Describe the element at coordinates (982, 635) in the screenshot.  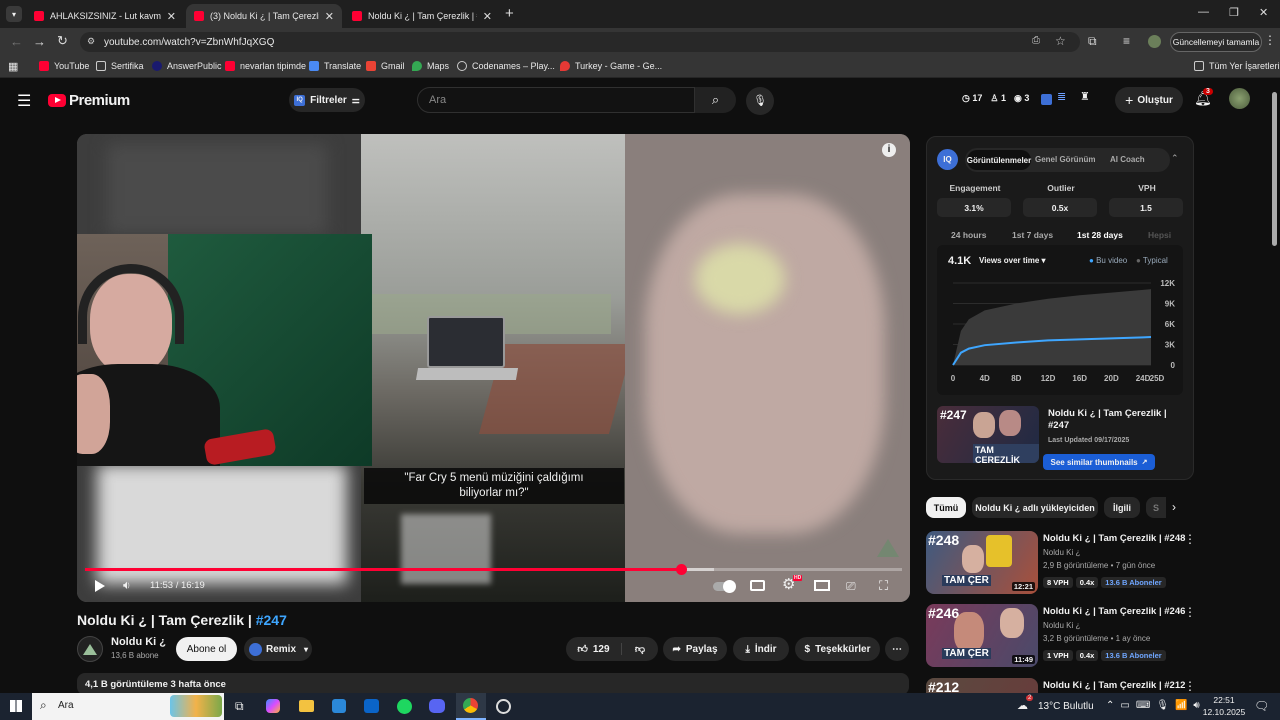
I see `video-thumbnail: #246 TAM ÇER 11:49` at that location.